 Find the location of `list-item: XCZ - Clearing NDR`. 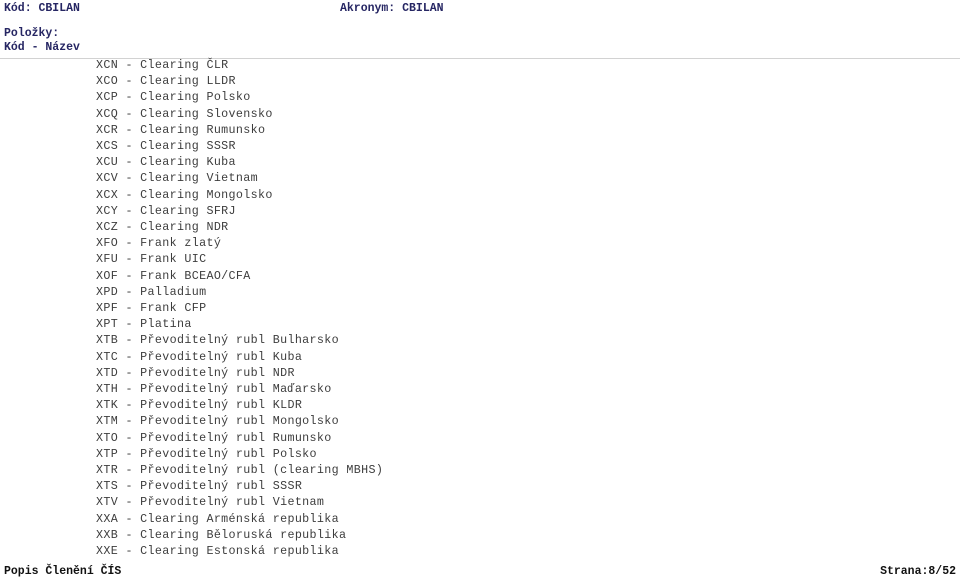

list-item: XCZ - Clearing NDR is located at coordinates (162, 227).